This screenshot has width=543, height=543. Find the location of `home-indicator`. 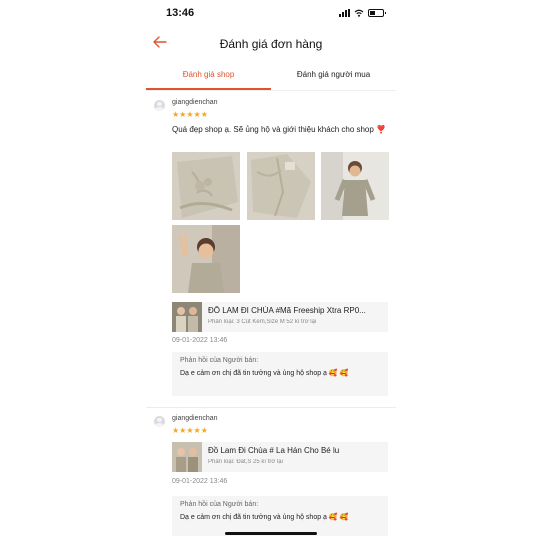

home-indicator is located at coordinates (271, 533).